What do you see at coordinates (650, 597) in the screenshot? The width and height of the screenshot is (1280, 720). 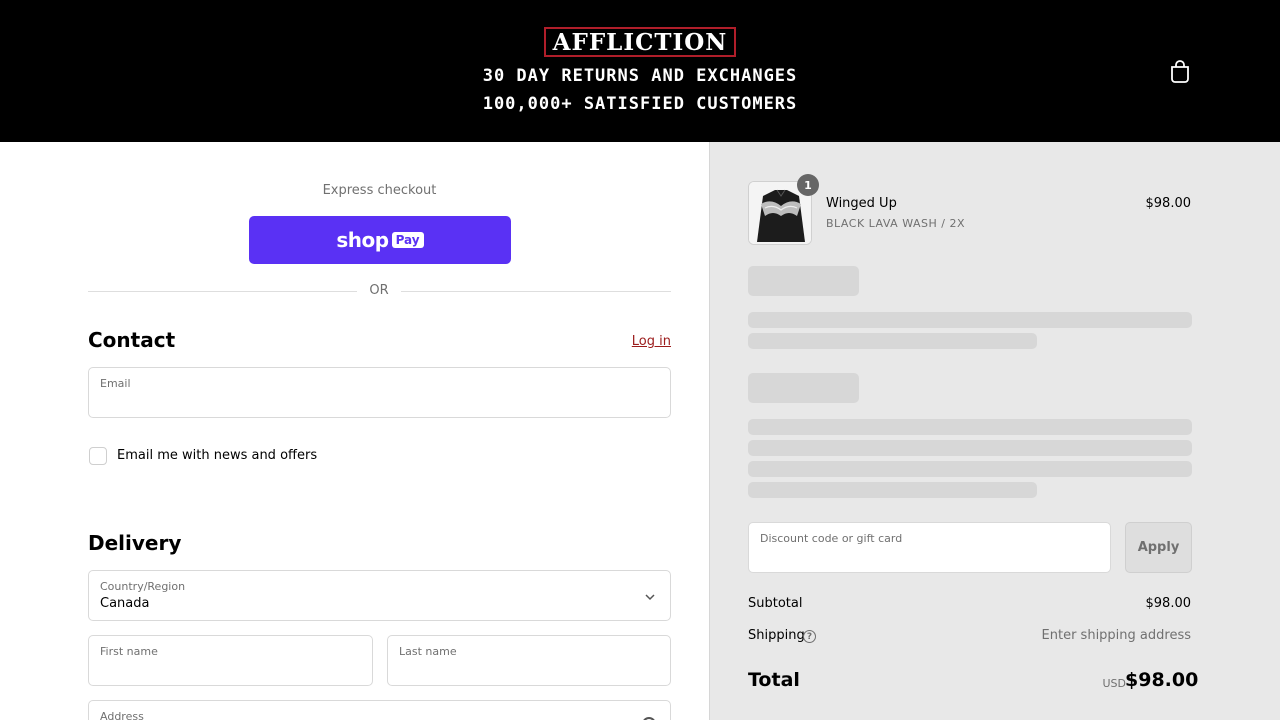 I see `chevron-down-icon` at bounding box center [650, 597].